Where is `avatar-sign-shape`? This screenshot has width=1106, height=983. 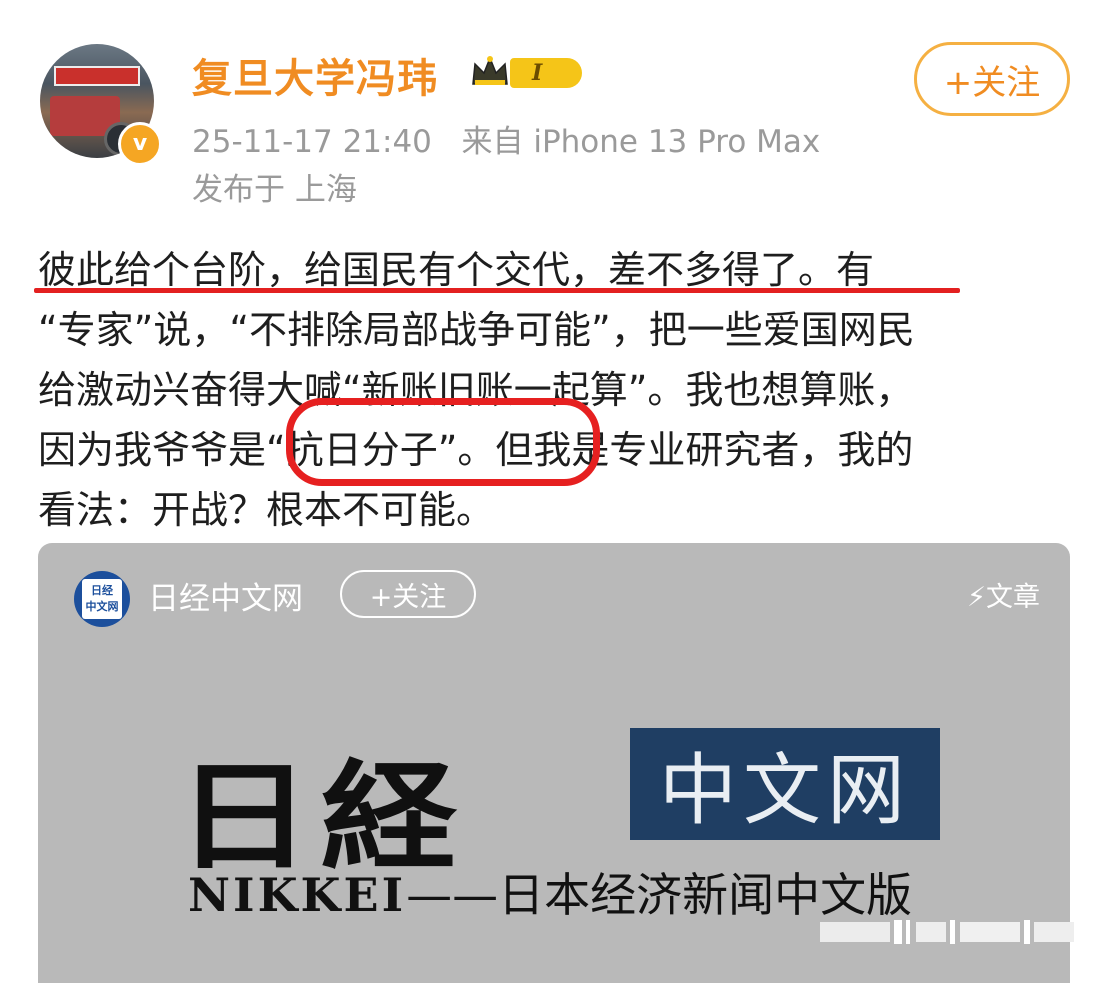 avatar-sign-shape is located at coordinates (97, 76).